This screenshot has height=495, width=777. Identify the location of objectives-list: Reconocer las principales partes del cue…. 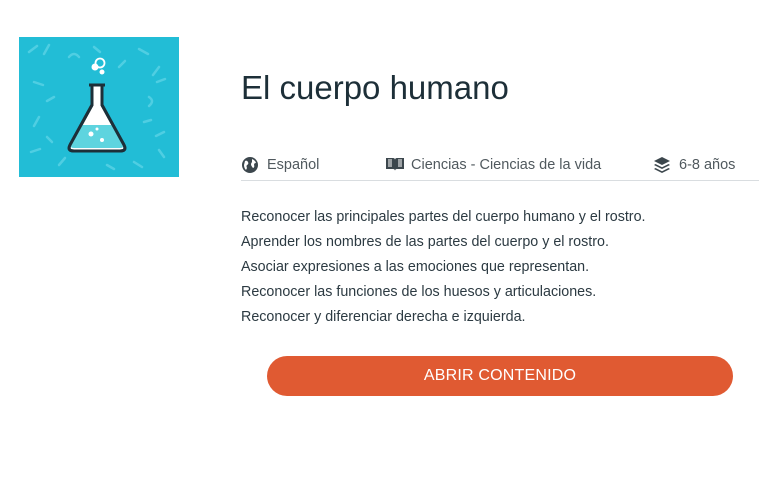
(443, 267).